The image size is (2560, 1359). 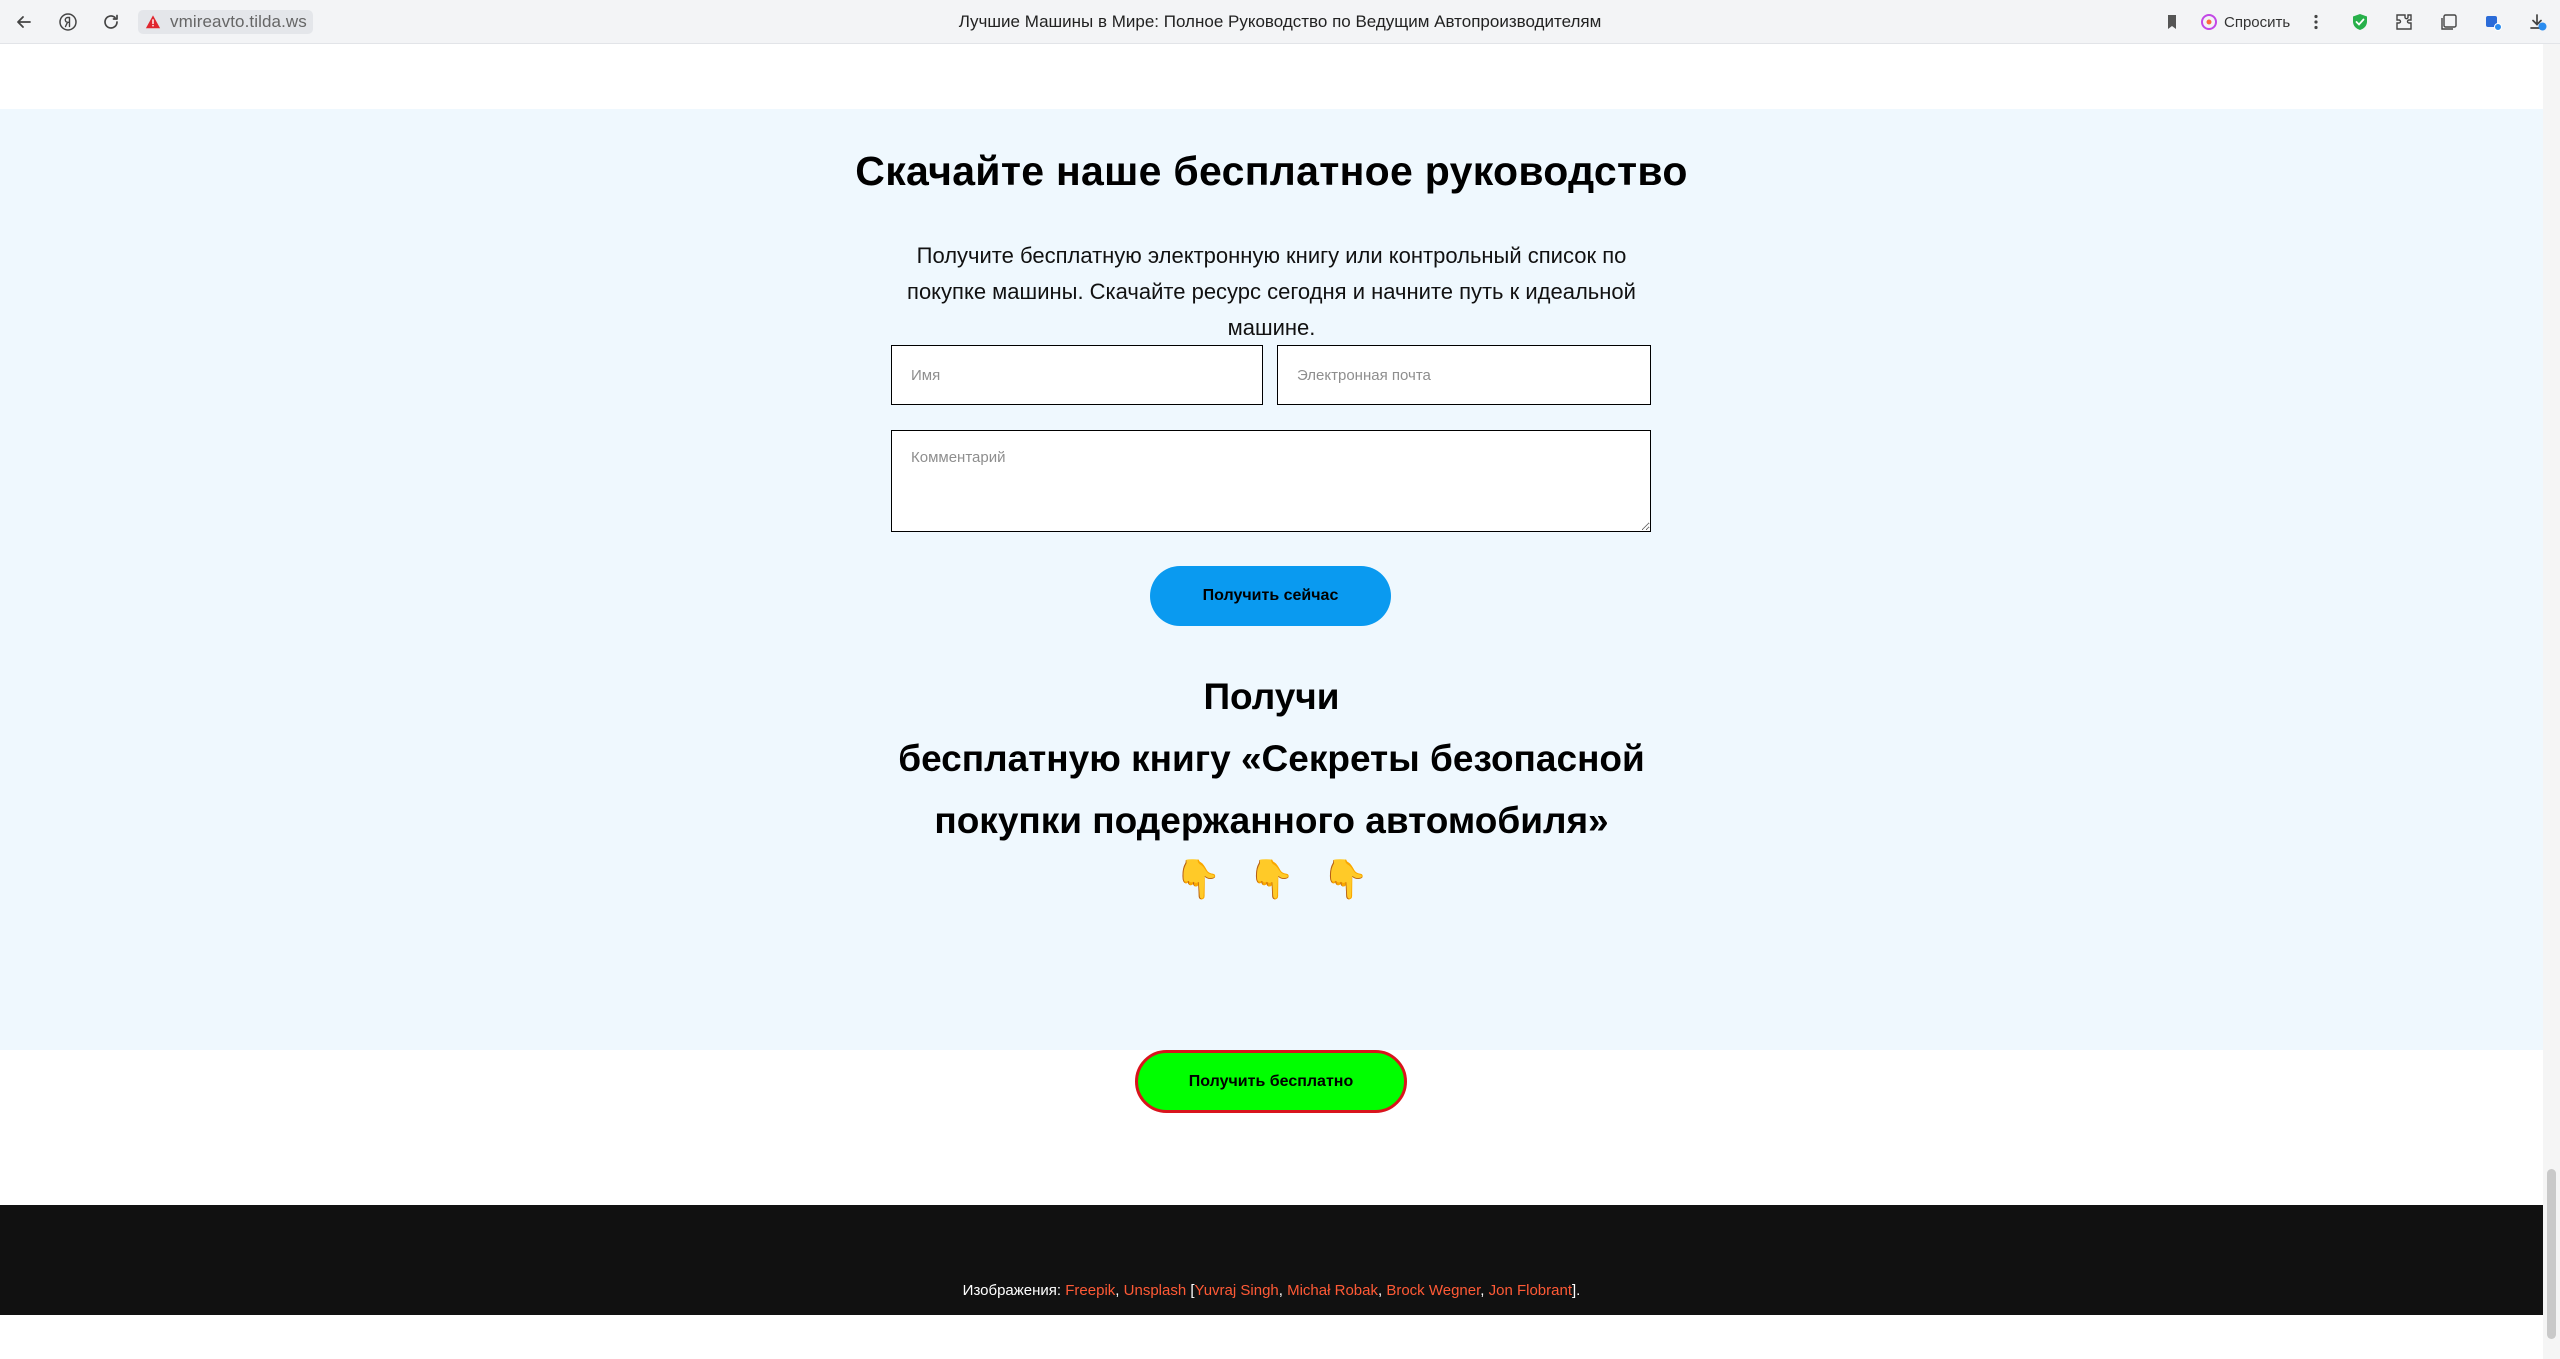 What do you see at coordinates (2551, 701) in the screenshot?
I see `page-scrollbar` at bounding box center [2551, 701].